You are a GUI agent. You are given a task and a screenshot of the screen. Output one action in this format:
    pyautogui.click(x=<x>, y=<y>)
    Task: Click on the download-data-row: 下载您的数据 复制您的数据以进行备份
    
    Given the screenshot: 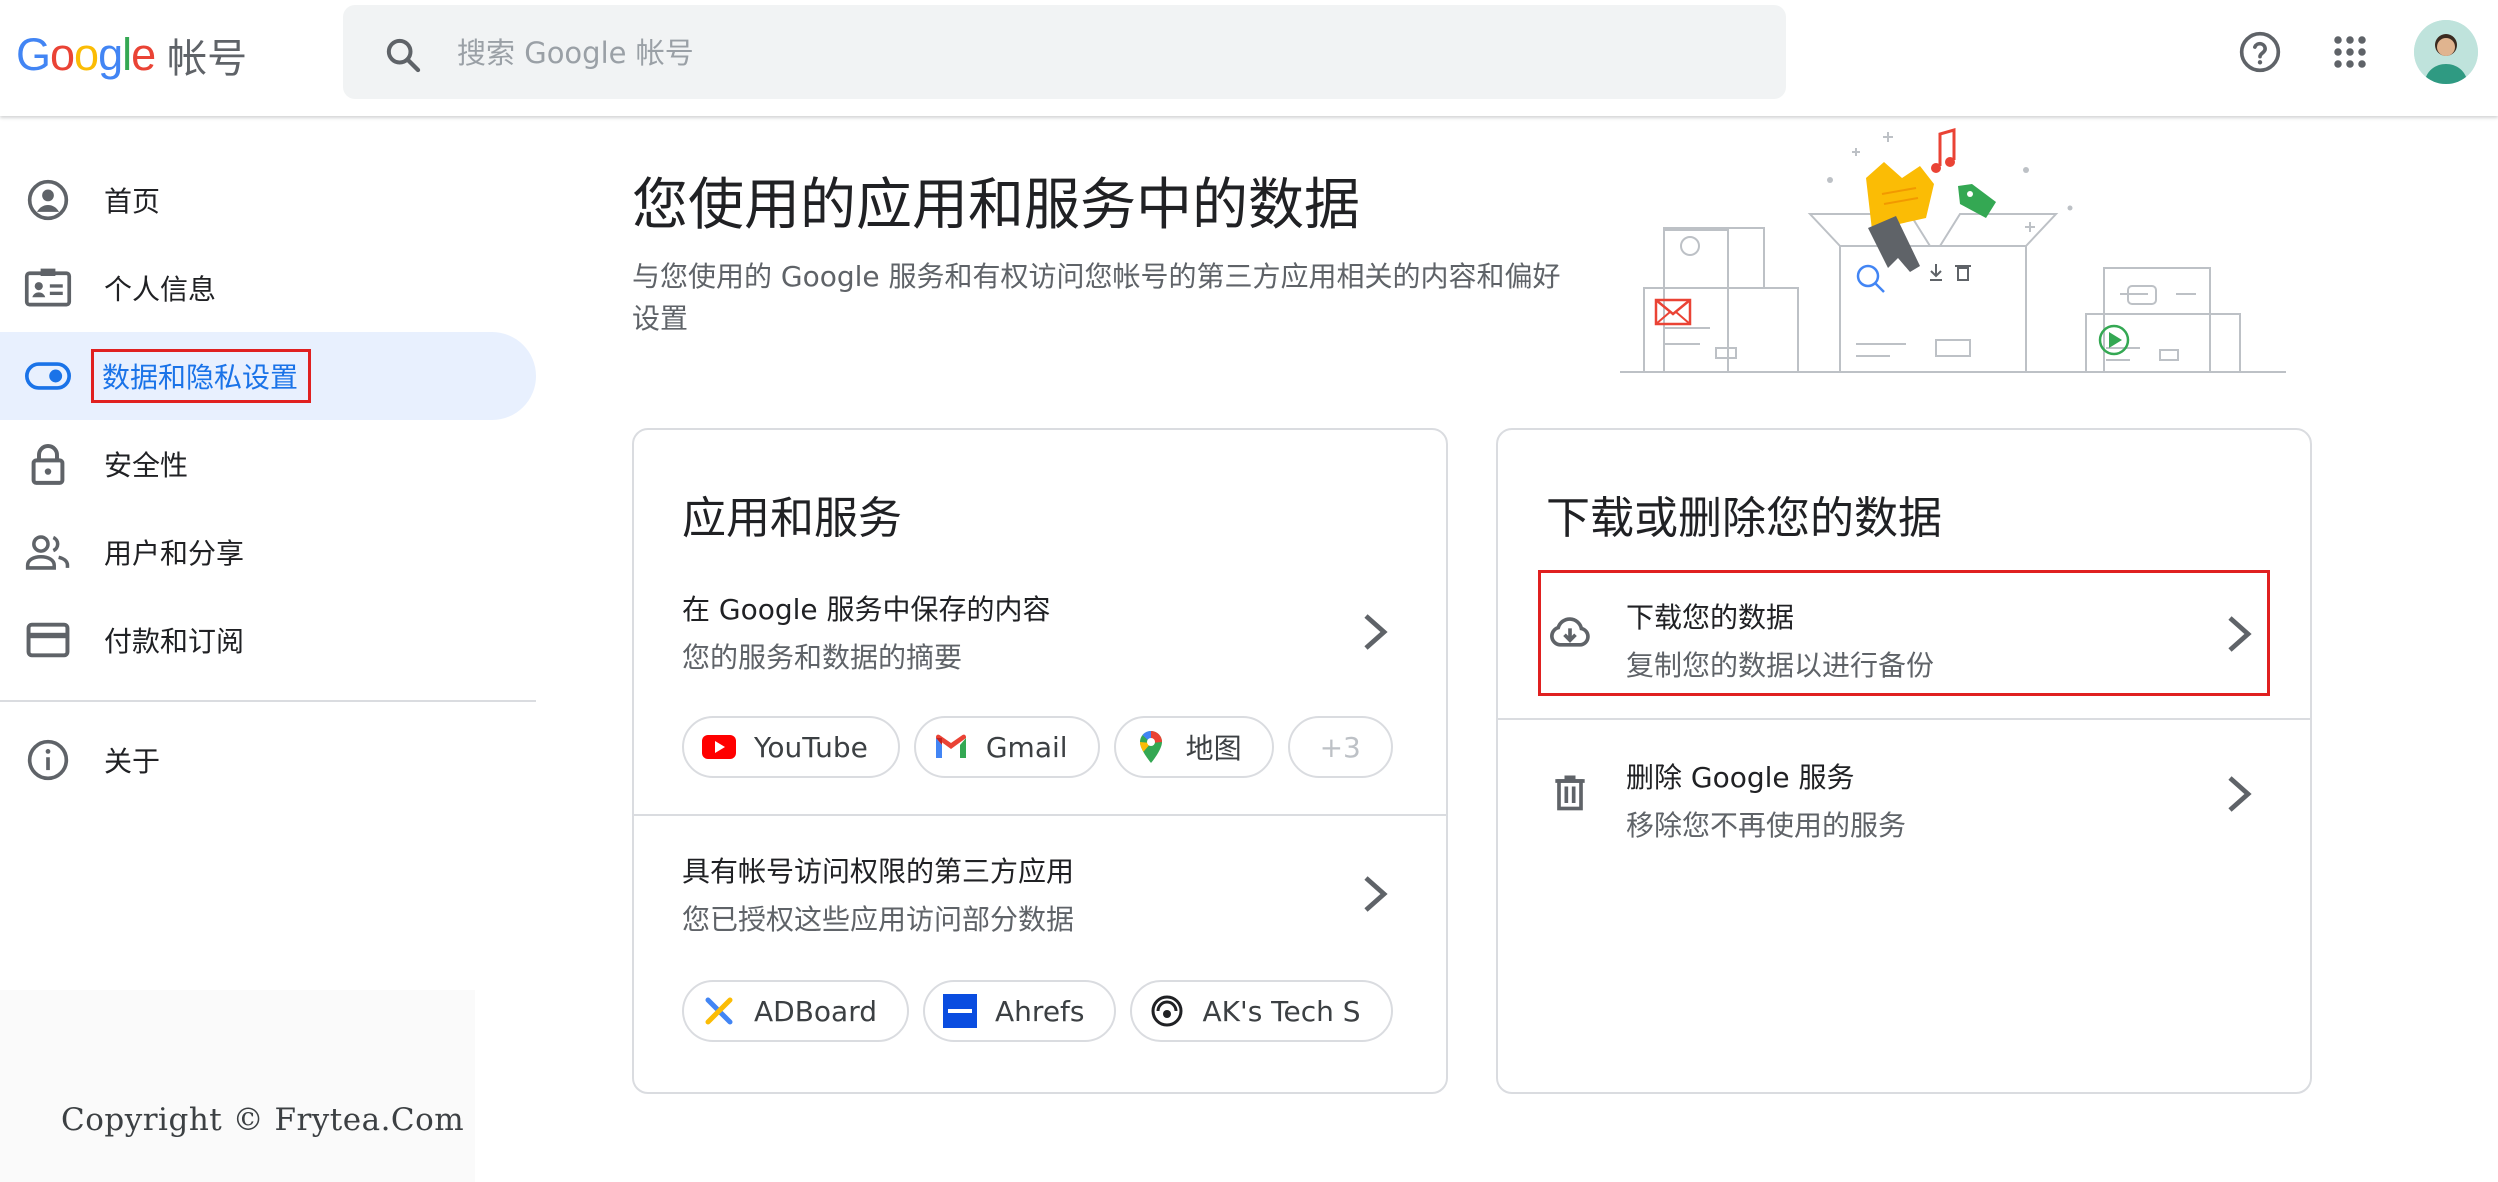 What is the action you would take?
    pyautogui.click(x=1904, y=633)
    